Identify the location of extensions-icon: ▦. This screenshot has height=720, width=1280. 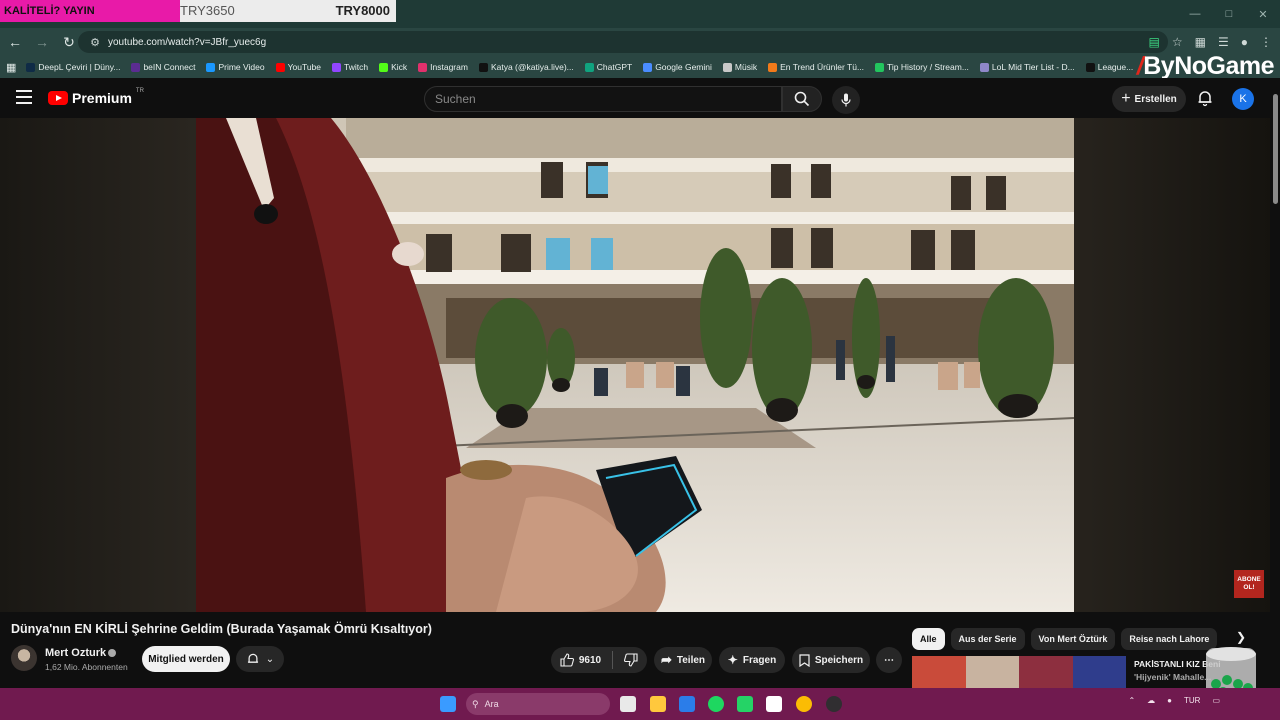
(1200, 42).